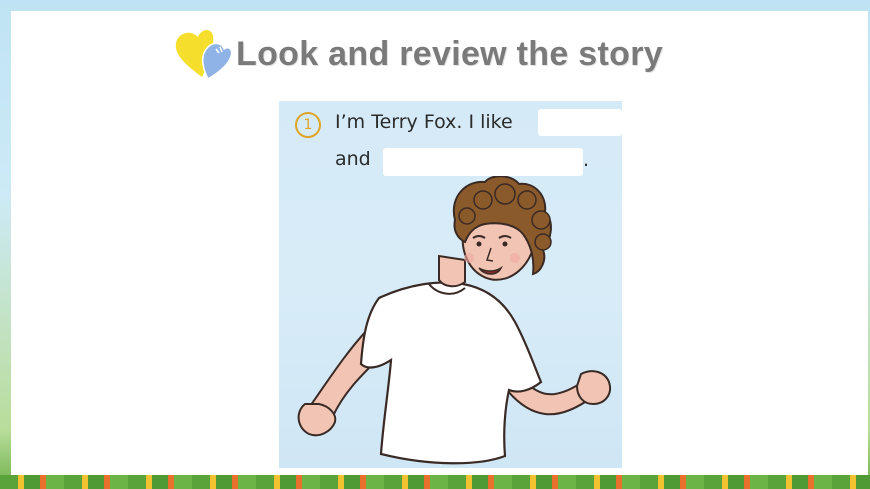 This screenshot has width=870, height=489. Describe the element at coordinates (424, 122) in the screenshot. I see `story-line-1: I’m Terry Fox. I like` at that location.